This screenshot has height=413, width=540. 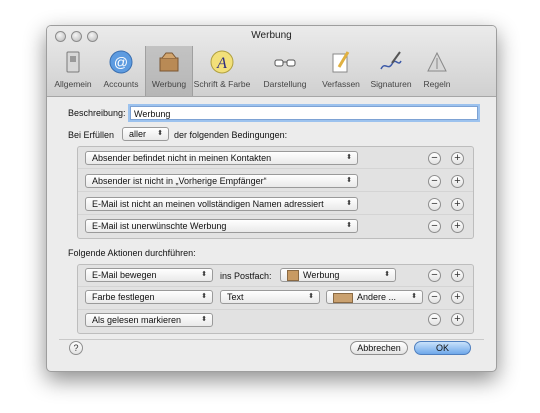 I want to click on at-sign-icon: @, so click(x=121, y=62).